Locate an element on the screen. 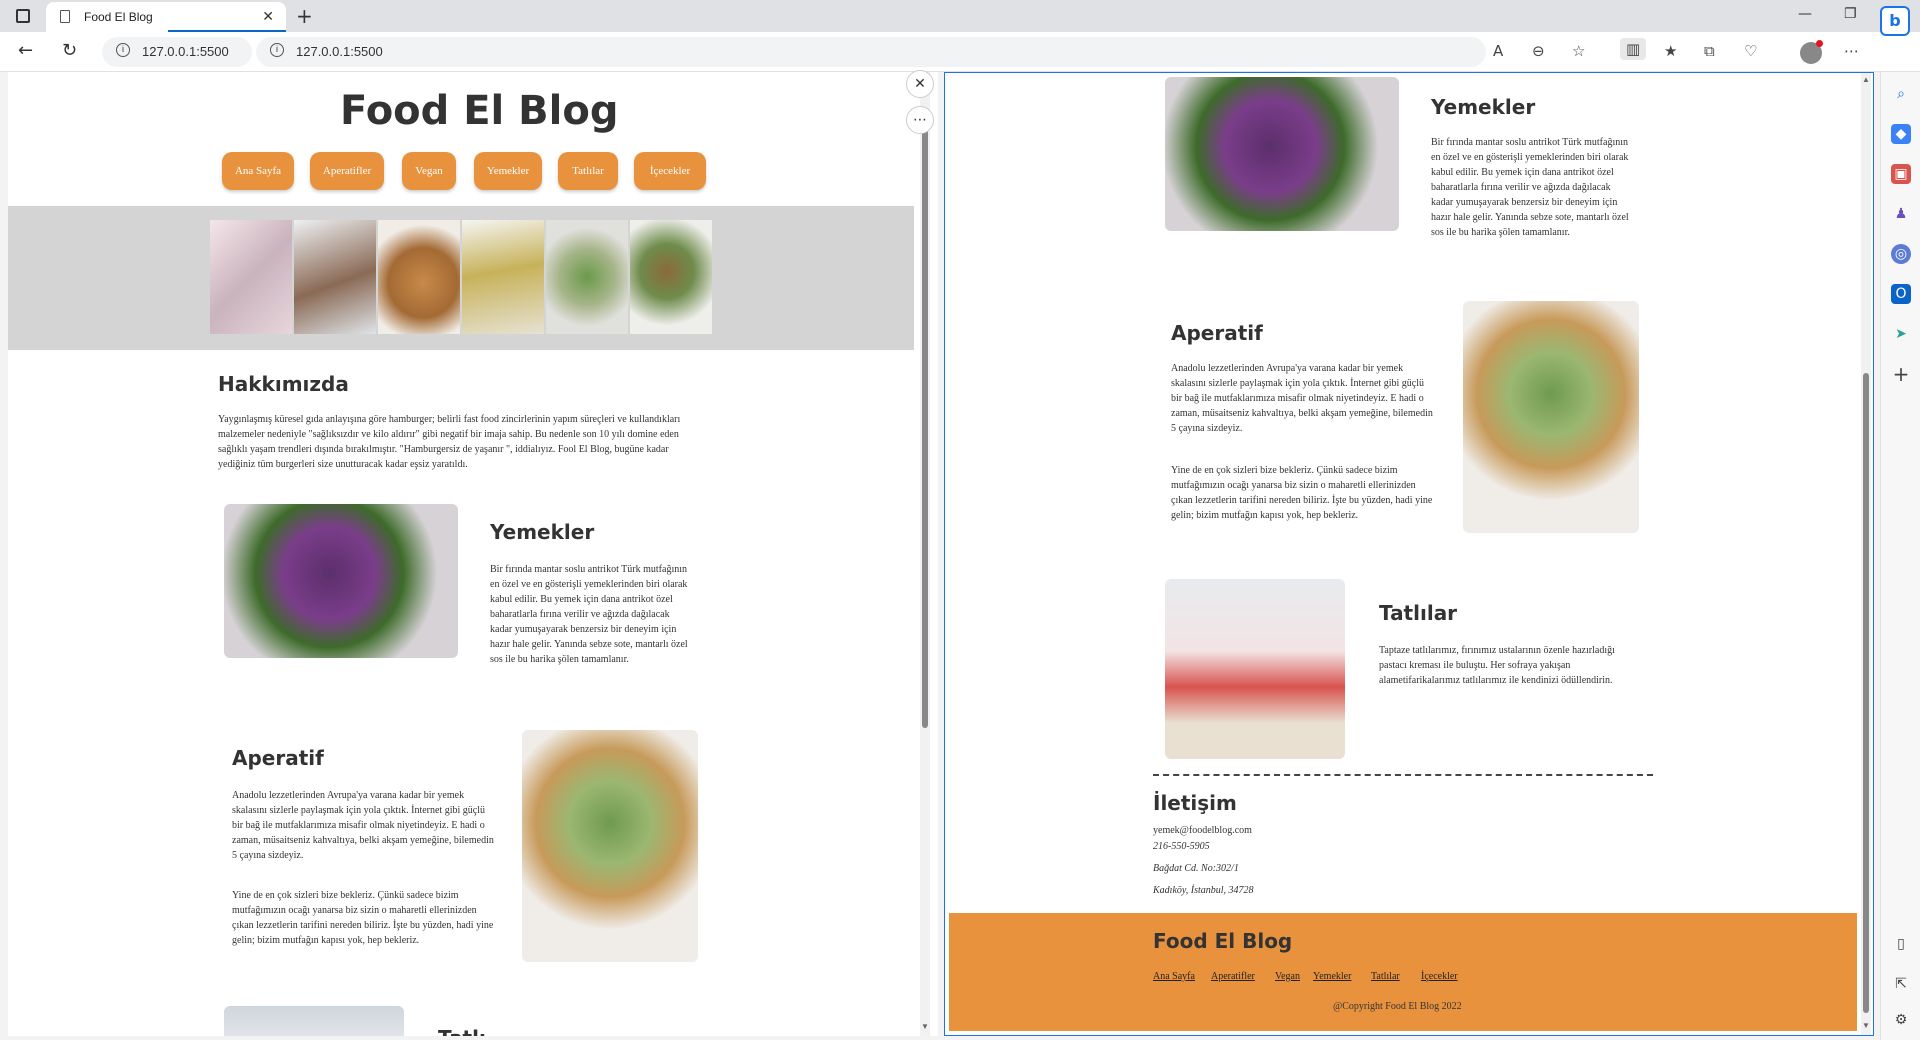  footer-link-ana-sayfa: Ana Sayfa is located at coordinates (1174, 976).